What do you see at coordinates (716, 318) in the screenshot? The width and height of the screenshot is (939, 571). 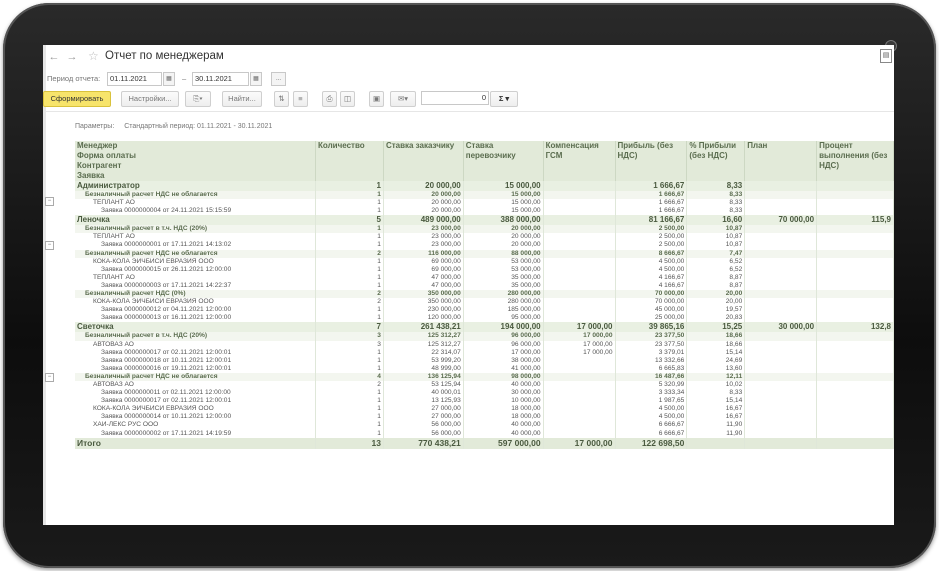 I see `row-profit-percent: 20,83` at bounding box center [716, 318].